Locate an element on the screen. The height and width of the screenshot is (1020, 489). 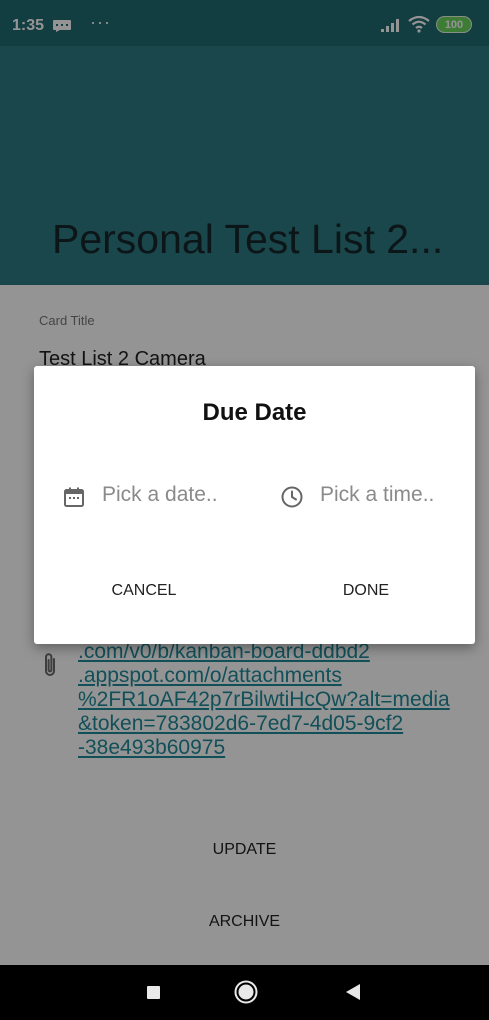
navigation-bar is located at coordinates (244, 992).